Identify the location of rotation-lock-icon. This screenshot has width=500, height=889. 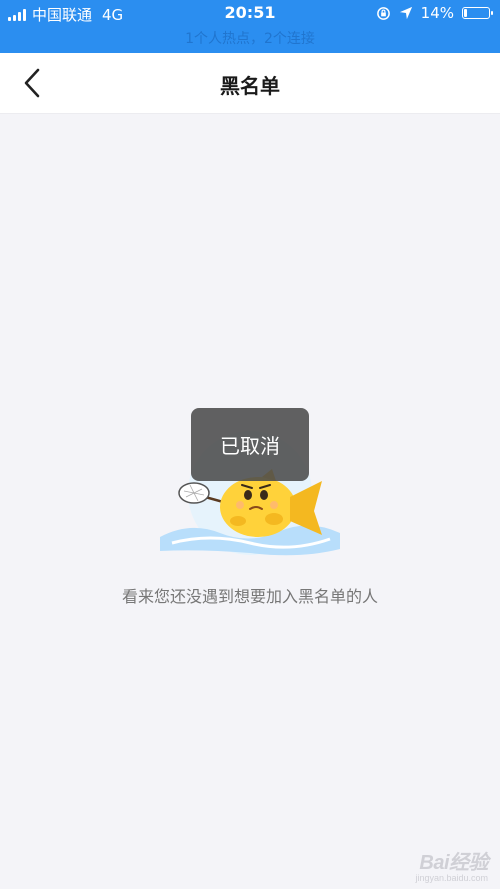
(383, 13).